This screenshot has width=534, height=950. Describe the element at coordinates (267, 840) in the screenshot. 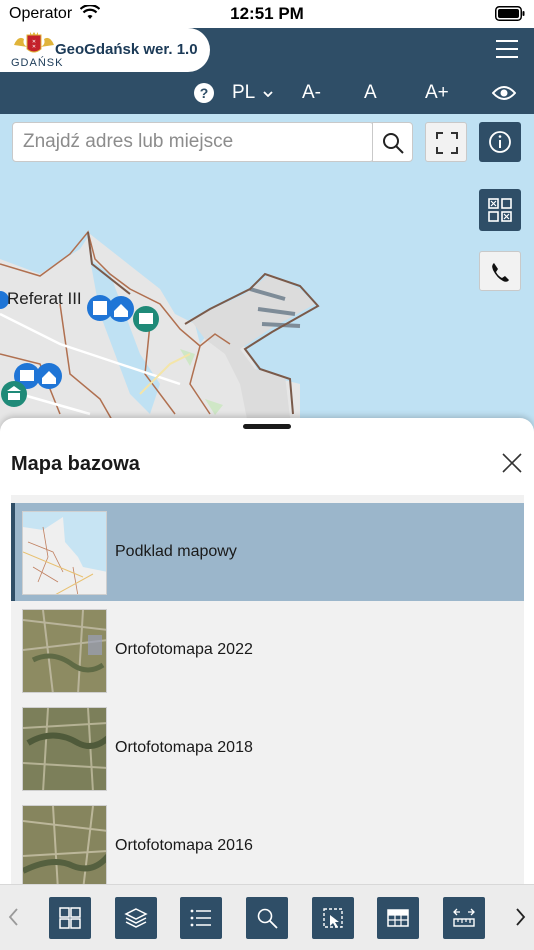

I see `basemap-item: Ortofotomapa 2016` at that location.